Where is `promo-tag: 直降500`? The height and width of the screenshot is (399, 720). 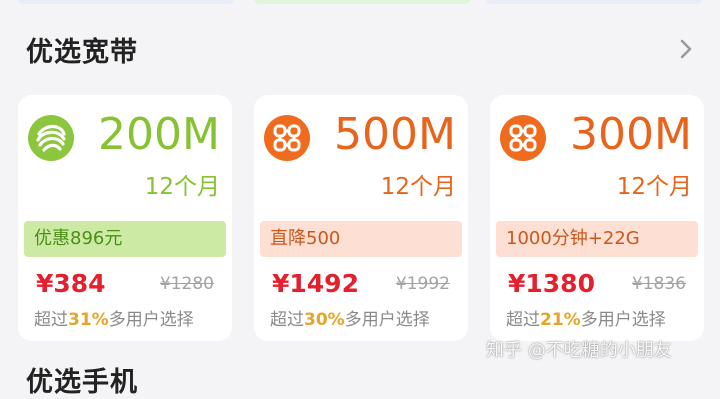
promo-tag: 直降500 is located at coordinates (361, 239).